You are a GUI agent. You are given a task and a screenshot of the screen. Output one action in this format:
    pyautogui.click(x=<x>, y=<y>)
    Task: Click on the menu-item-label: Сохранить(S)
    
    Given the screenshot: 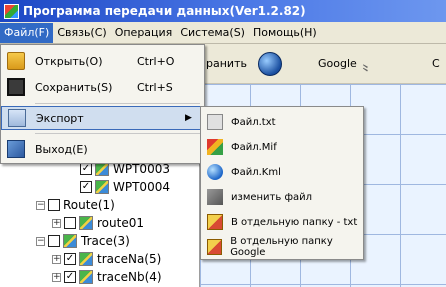 What is the action you would take?
    pyautogui.click(x=74, y=87)
    